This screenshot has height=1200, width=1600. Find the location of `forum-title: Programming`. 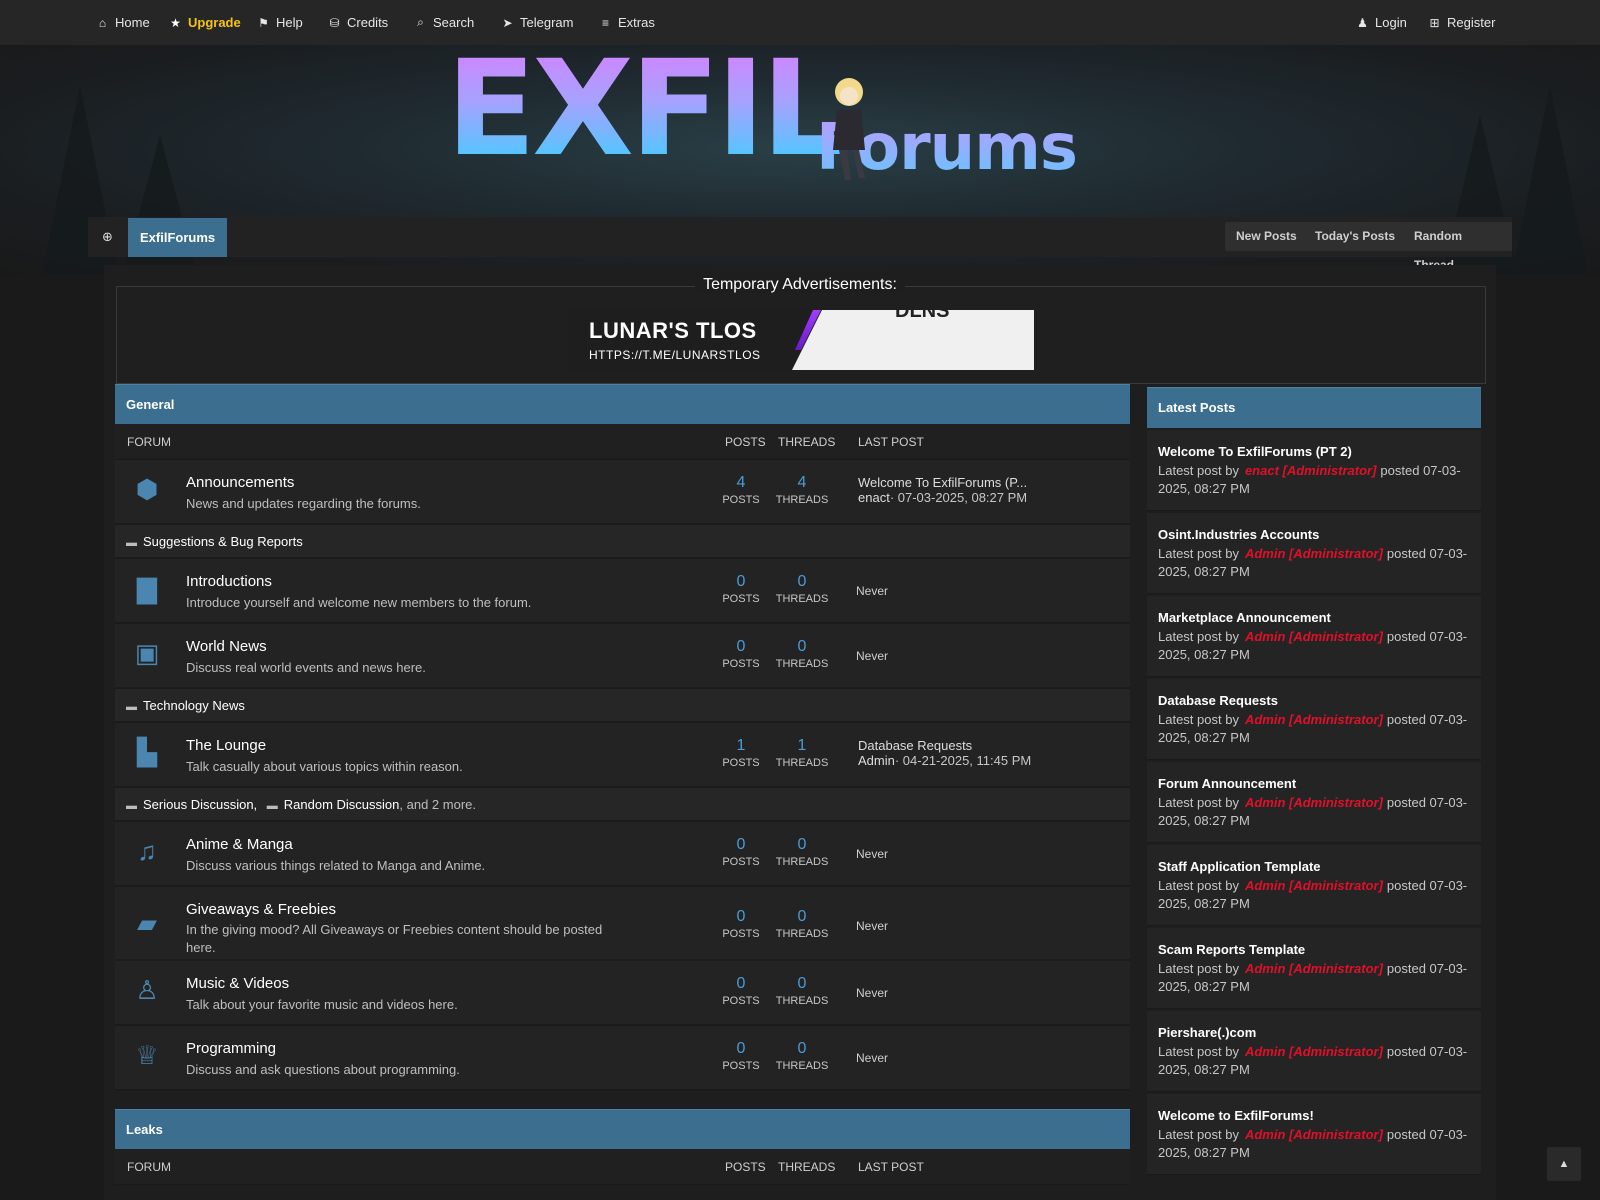

forum-title: Programming is located at coordinates (231, 1048).